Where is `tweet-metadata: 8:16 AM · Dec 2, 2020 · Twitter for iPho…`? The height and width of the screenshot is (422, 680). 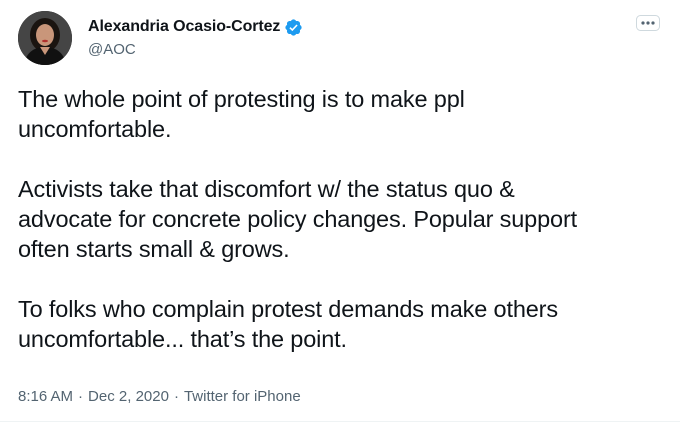
tweet-metadata: 8:16 AM · Dec 2, 2020 · Twitter for iPho… is located at coordinates (159, 396).